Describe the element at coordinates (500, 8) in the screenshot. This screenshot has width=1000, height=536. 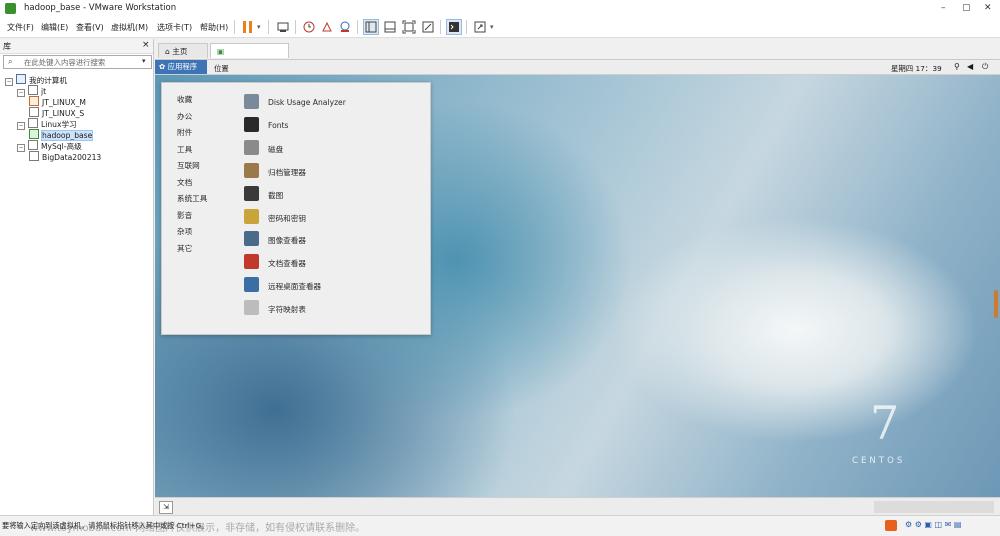
I see `title-bar: hadoop_base - VMware Workstation – ▢ ✕` at that location.